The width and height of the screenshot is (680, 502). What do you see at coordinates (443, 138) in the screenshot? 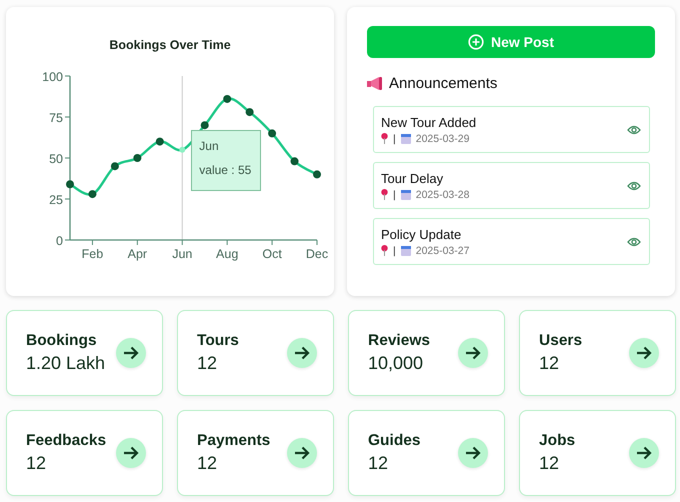
I see `announcement-date: 2025-03-29` at bounding box center [443, 138].